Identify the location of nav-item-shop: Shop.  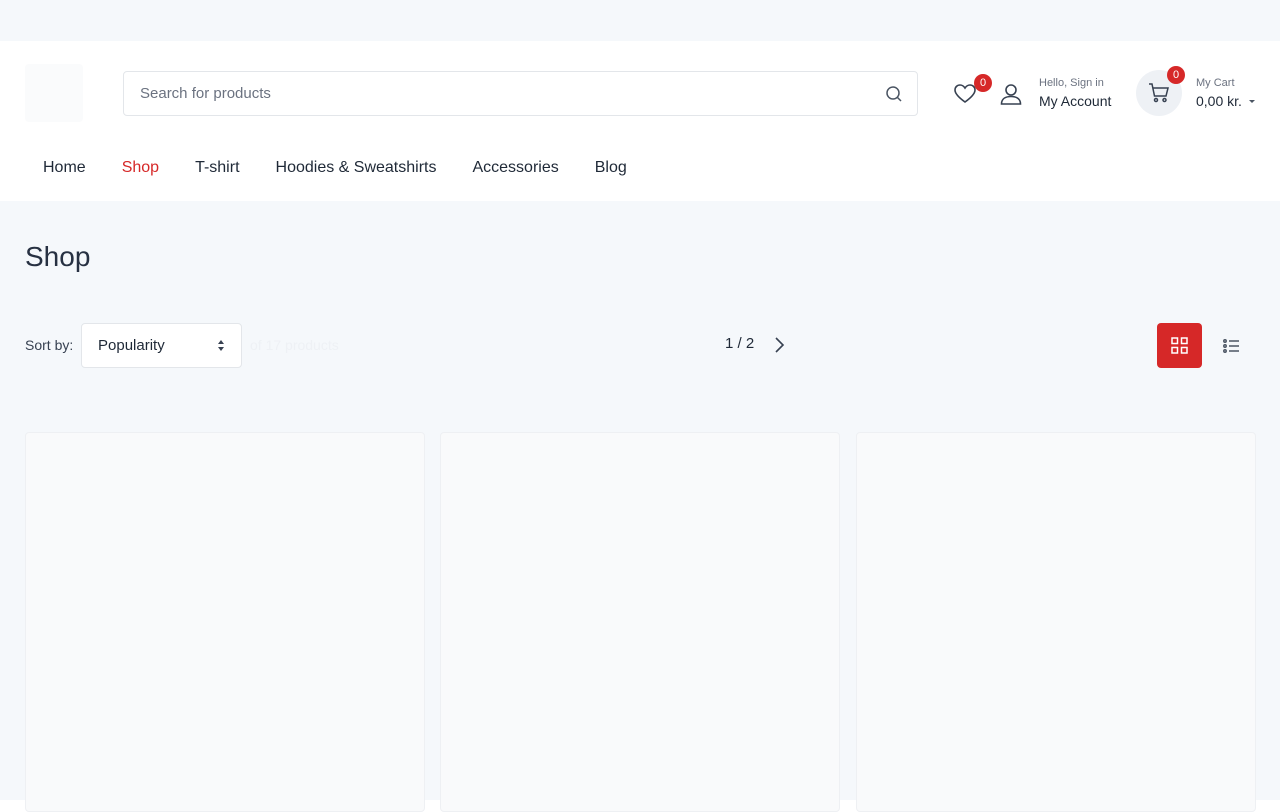
(140, 168).